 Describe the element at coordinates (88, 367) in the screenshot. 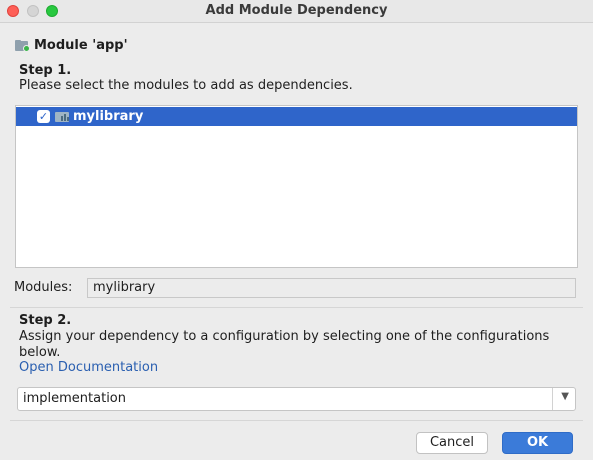

I see `open-documentation-link: Open Documentation` at that location.